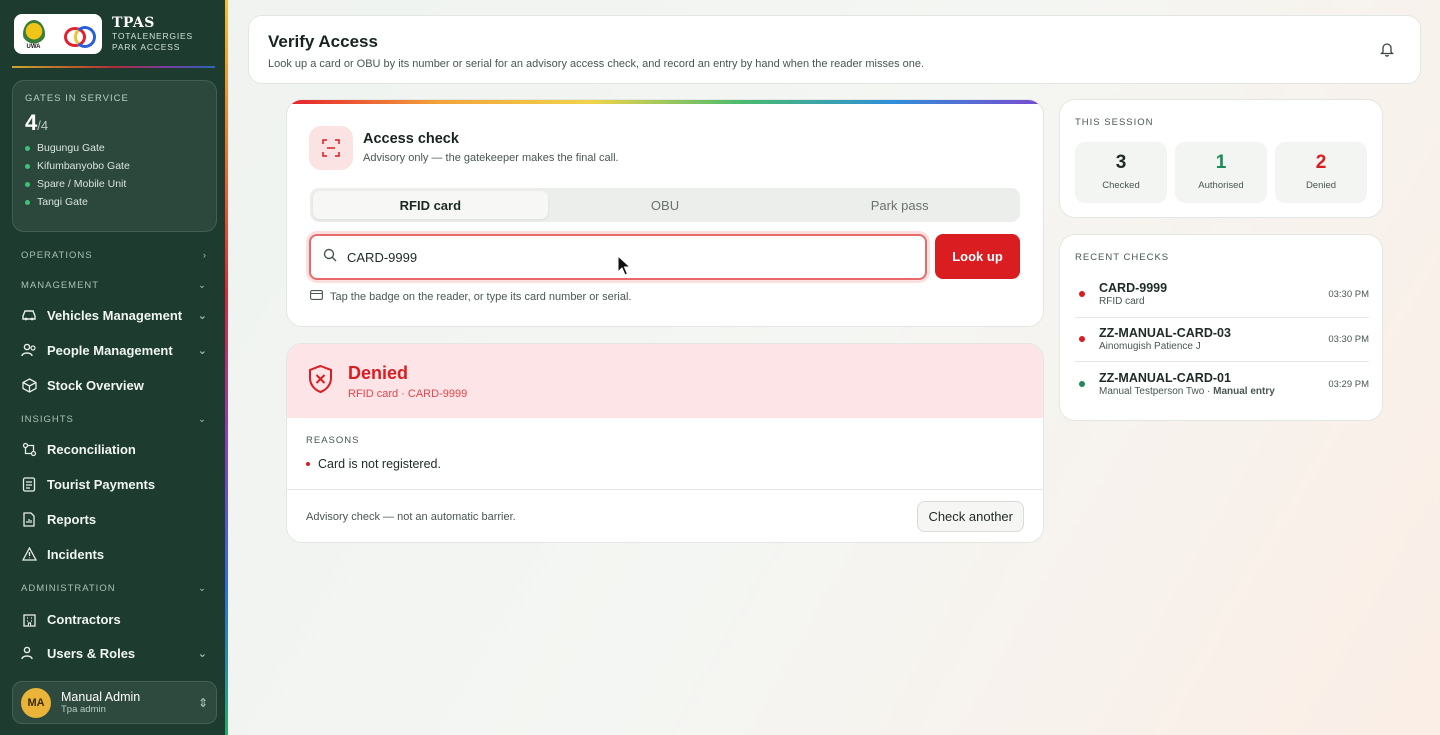 The height and width of the screenshot is (735, 1440). Describe the element at coordinates (83, 709) in the screenshot. I see `user-role: Tpa admin` at that location.